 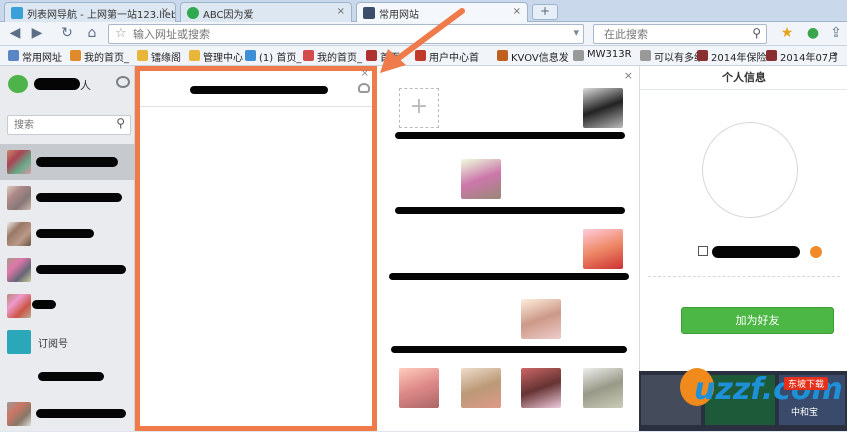 I want to click on bookmark-label: 我的首页_, so click(x=339, y=58).